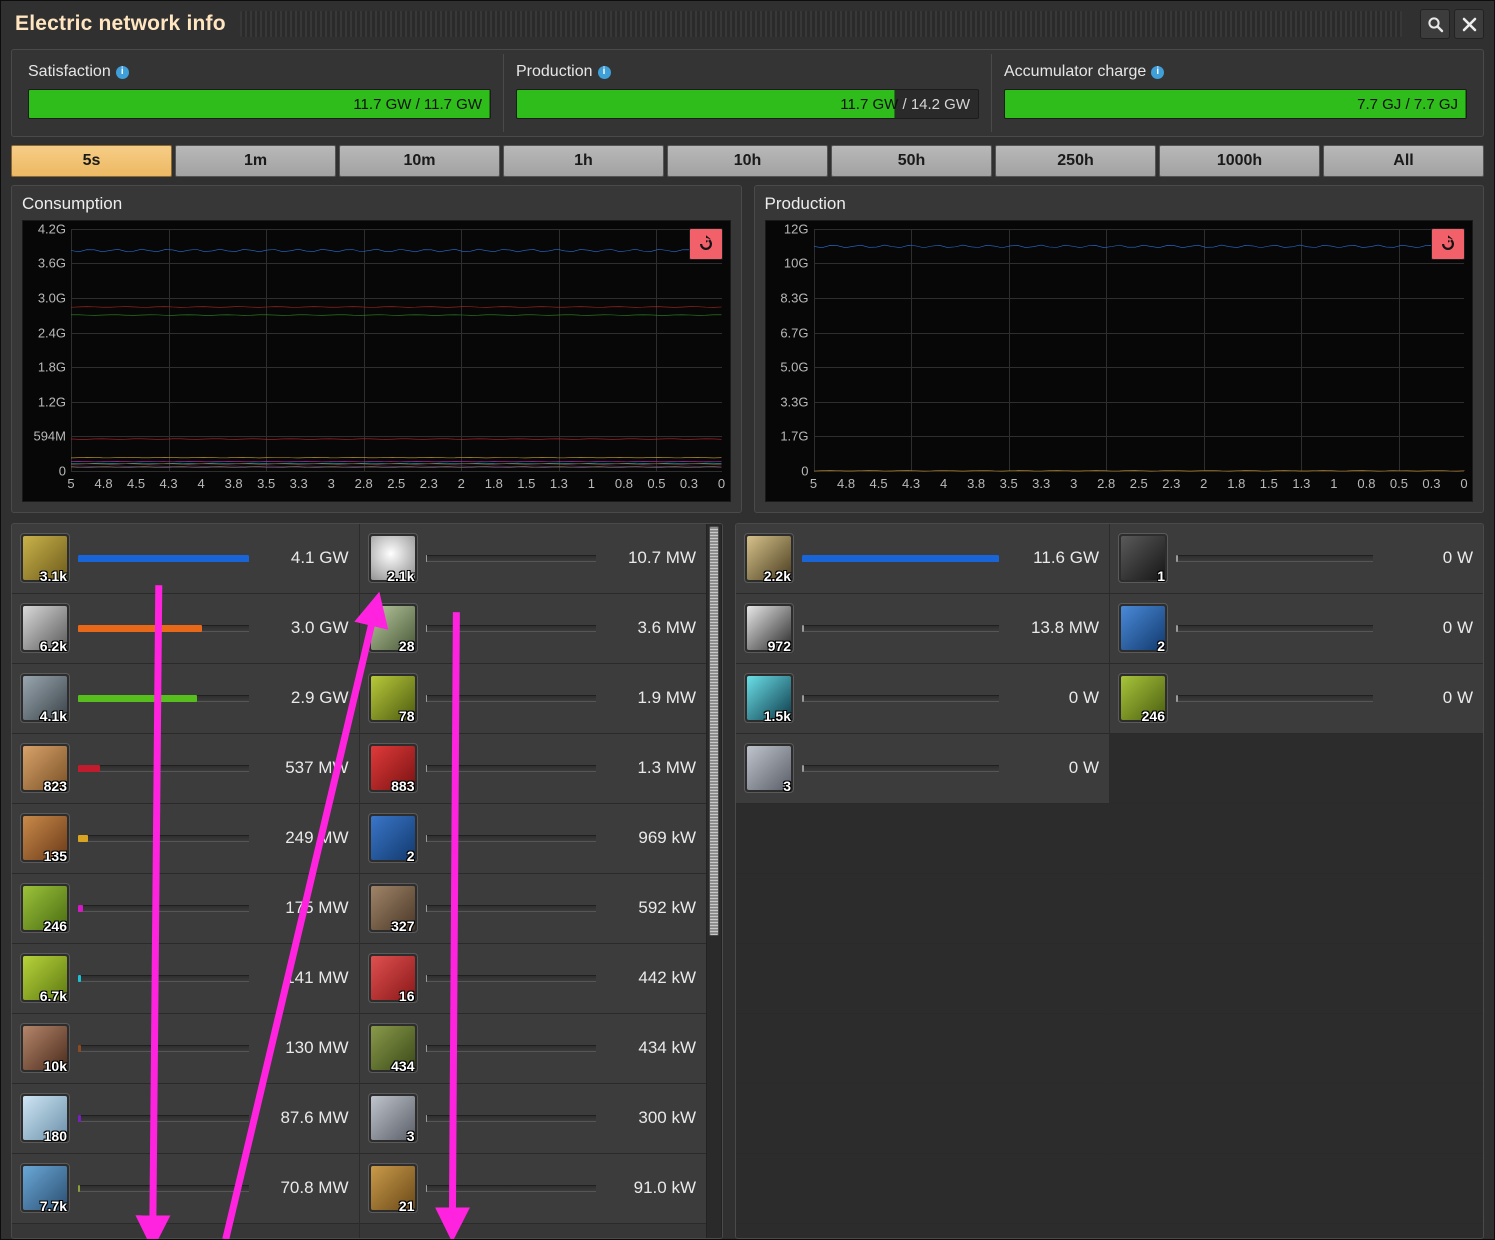 This screenshot has height=1240, width=1495. I want to click on list-item: 434 434 kW, so click(532, 1048).